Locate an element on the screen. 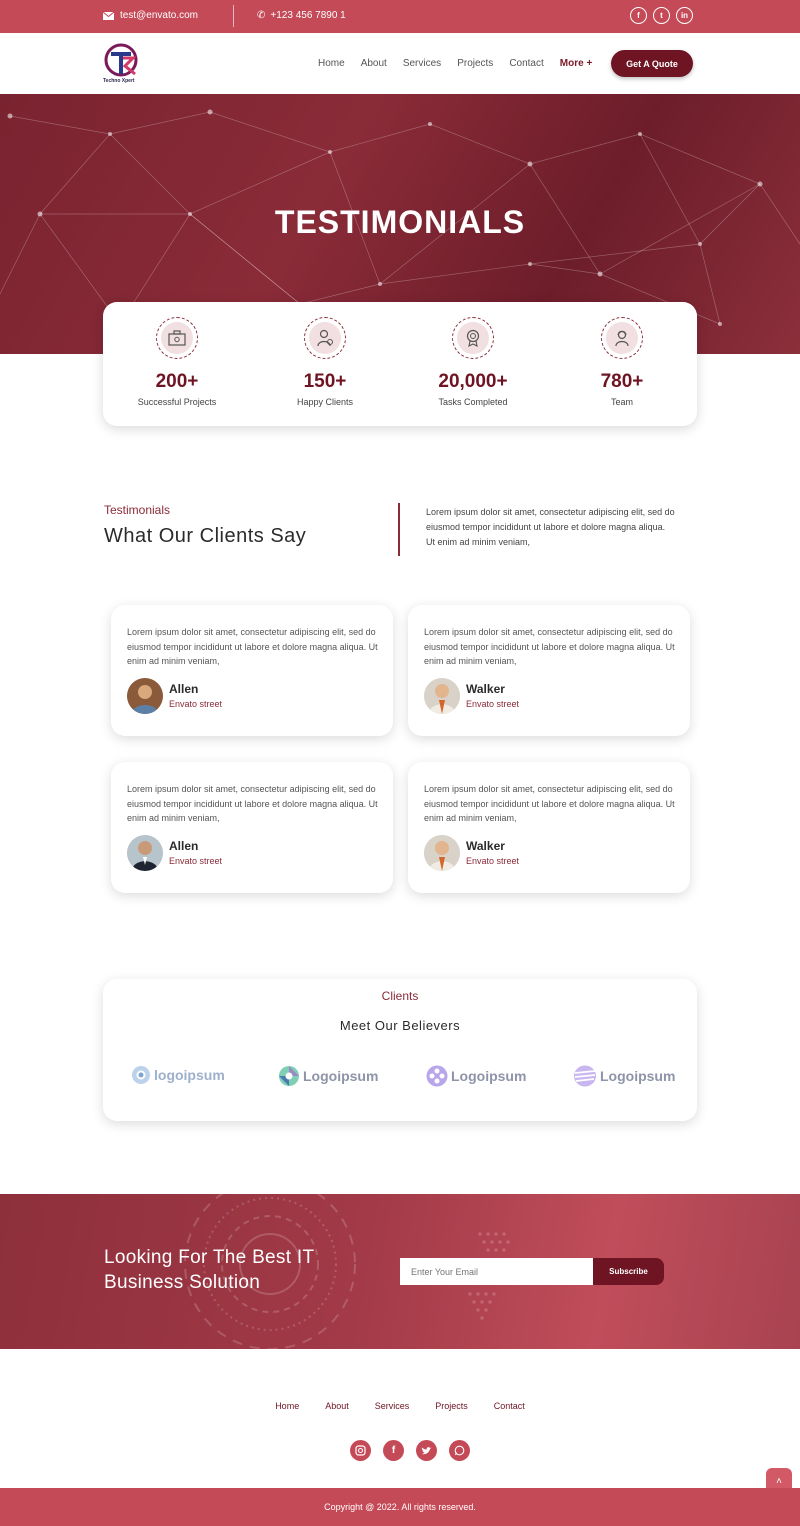 The height and width of the screenshot is (1526, 800). instagram-icon is located at coordinates (360, 1450).